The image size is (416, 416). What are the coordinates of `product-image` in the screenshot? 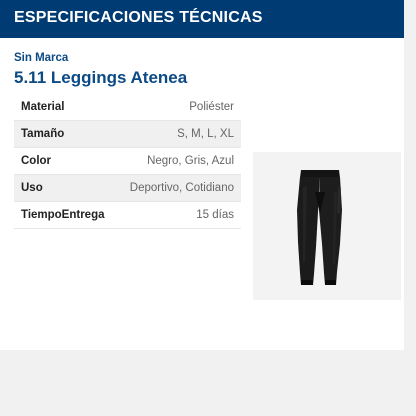 It's located at (327, 226).